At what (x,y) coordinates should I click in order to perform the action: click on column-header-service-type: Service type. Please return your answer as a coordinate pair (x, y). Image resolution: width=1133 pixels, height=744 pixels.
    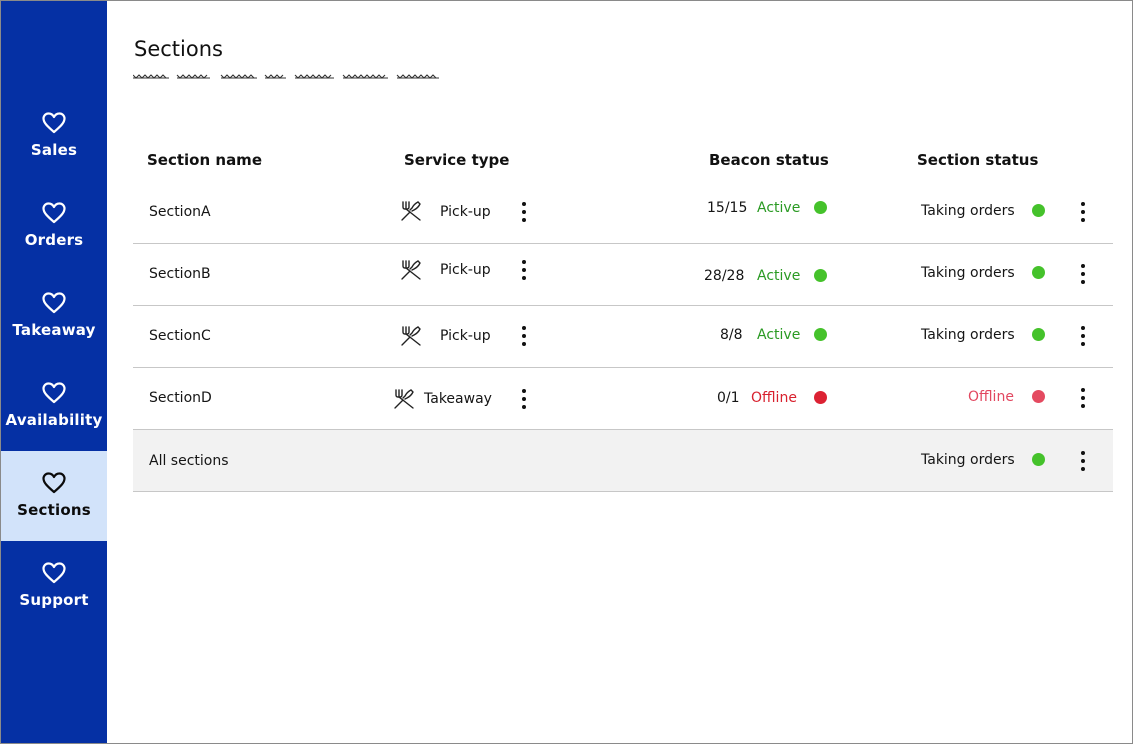
    Looking at the image, I should click on (457, 160).